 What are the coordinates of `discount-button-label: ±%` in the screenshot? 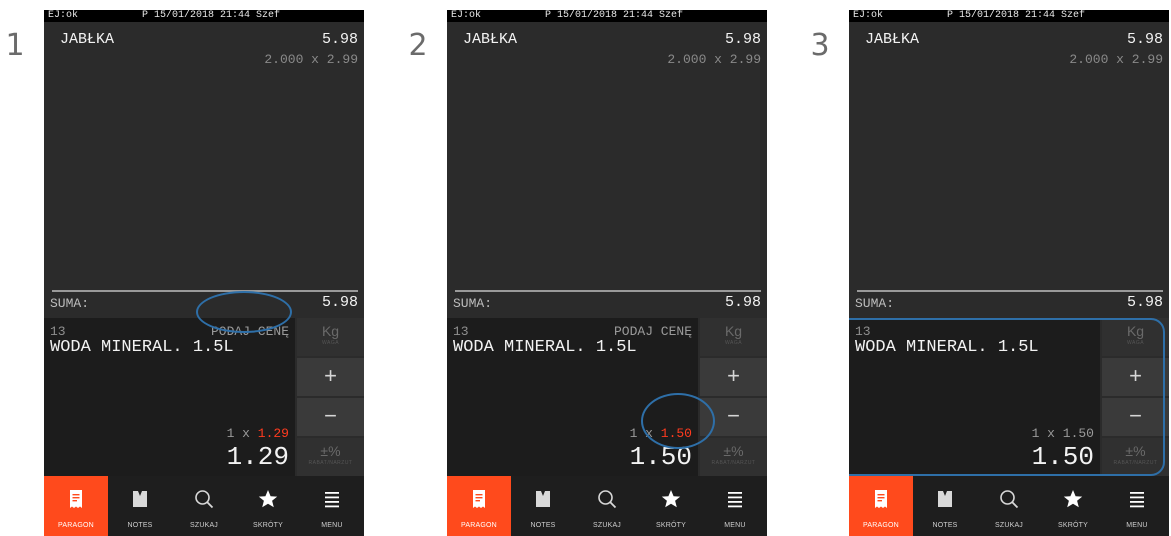 It's located at (1135, 451).